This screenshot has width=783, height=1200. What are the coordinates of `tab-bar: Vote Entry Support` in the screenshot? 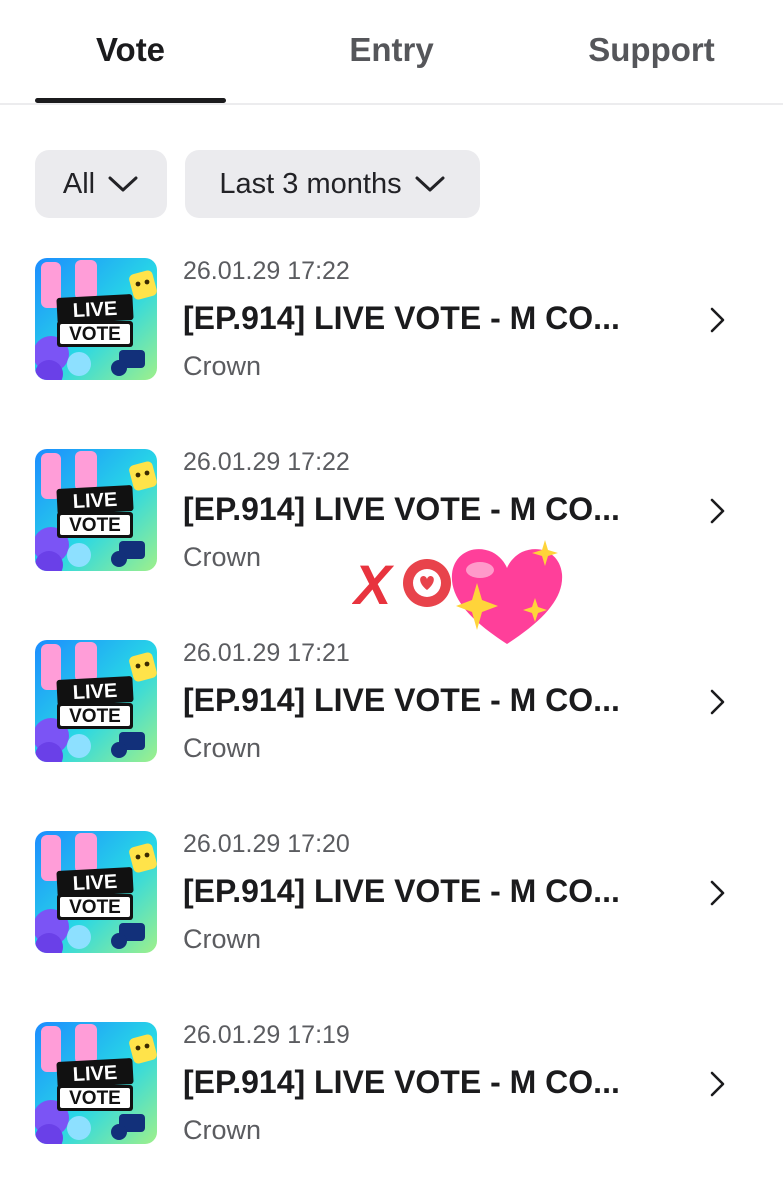 It's located at (391, 52).